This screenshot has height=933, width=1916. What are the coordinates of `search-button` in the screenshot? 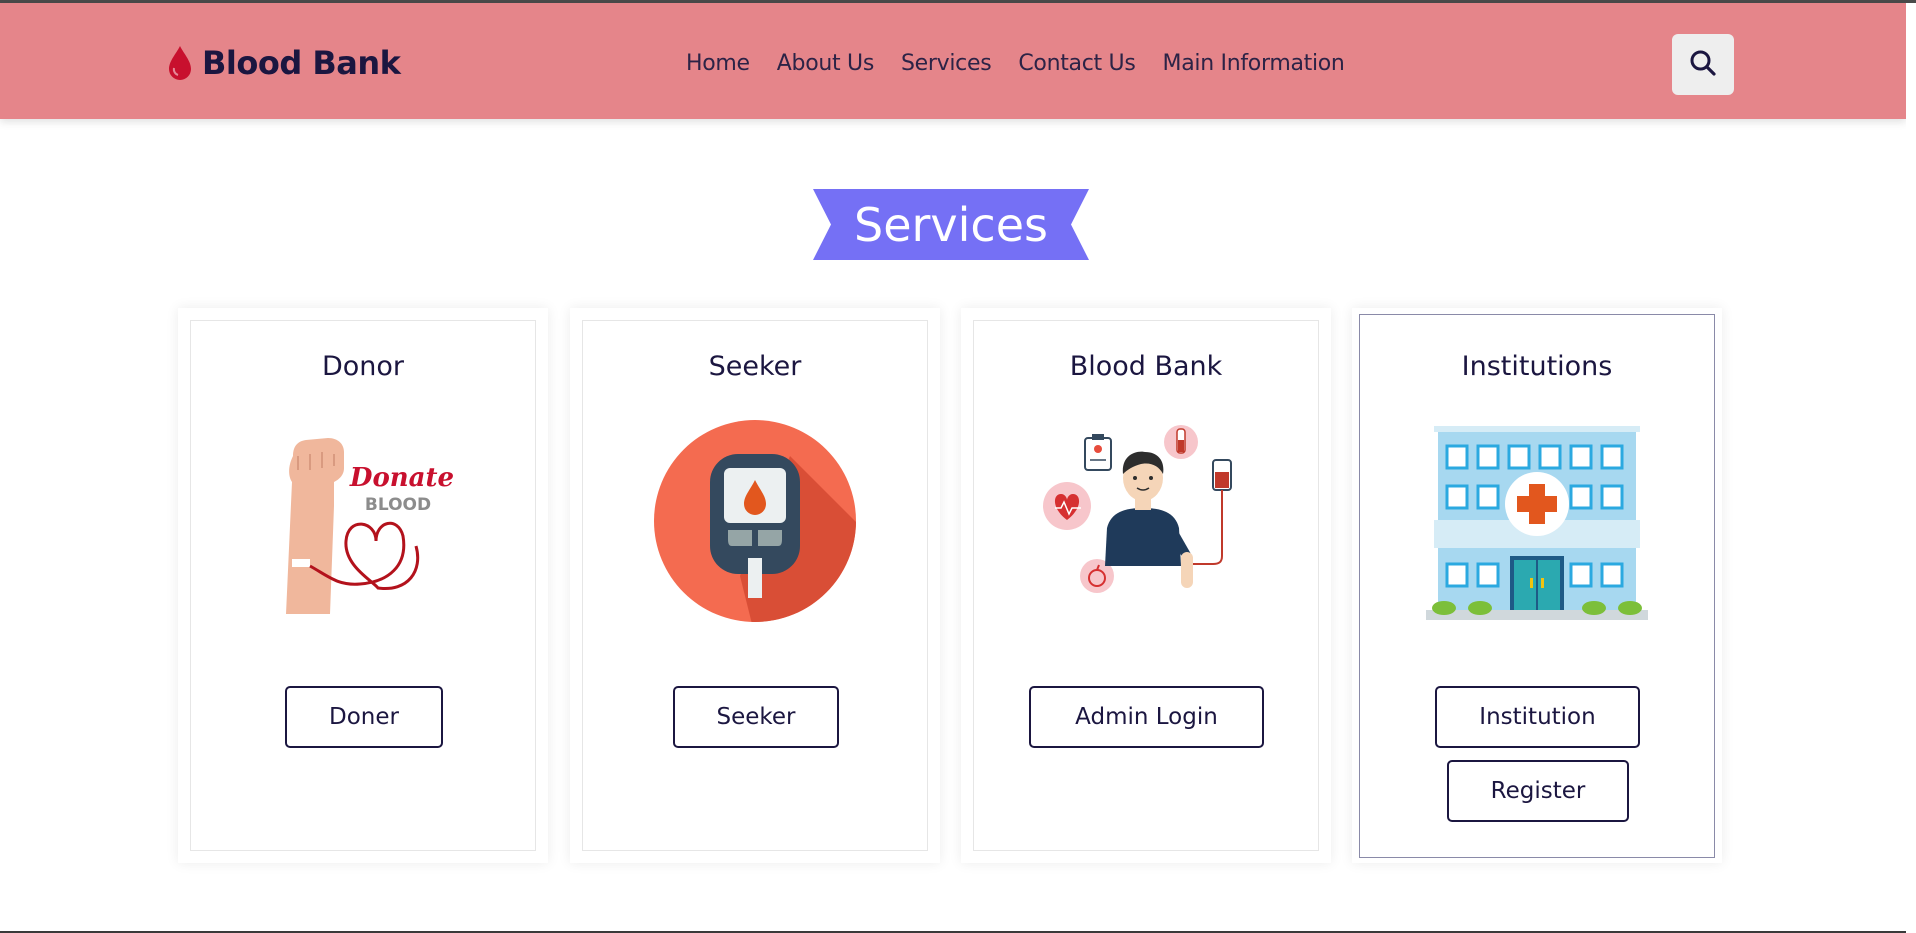 It's located at (1703, 64).